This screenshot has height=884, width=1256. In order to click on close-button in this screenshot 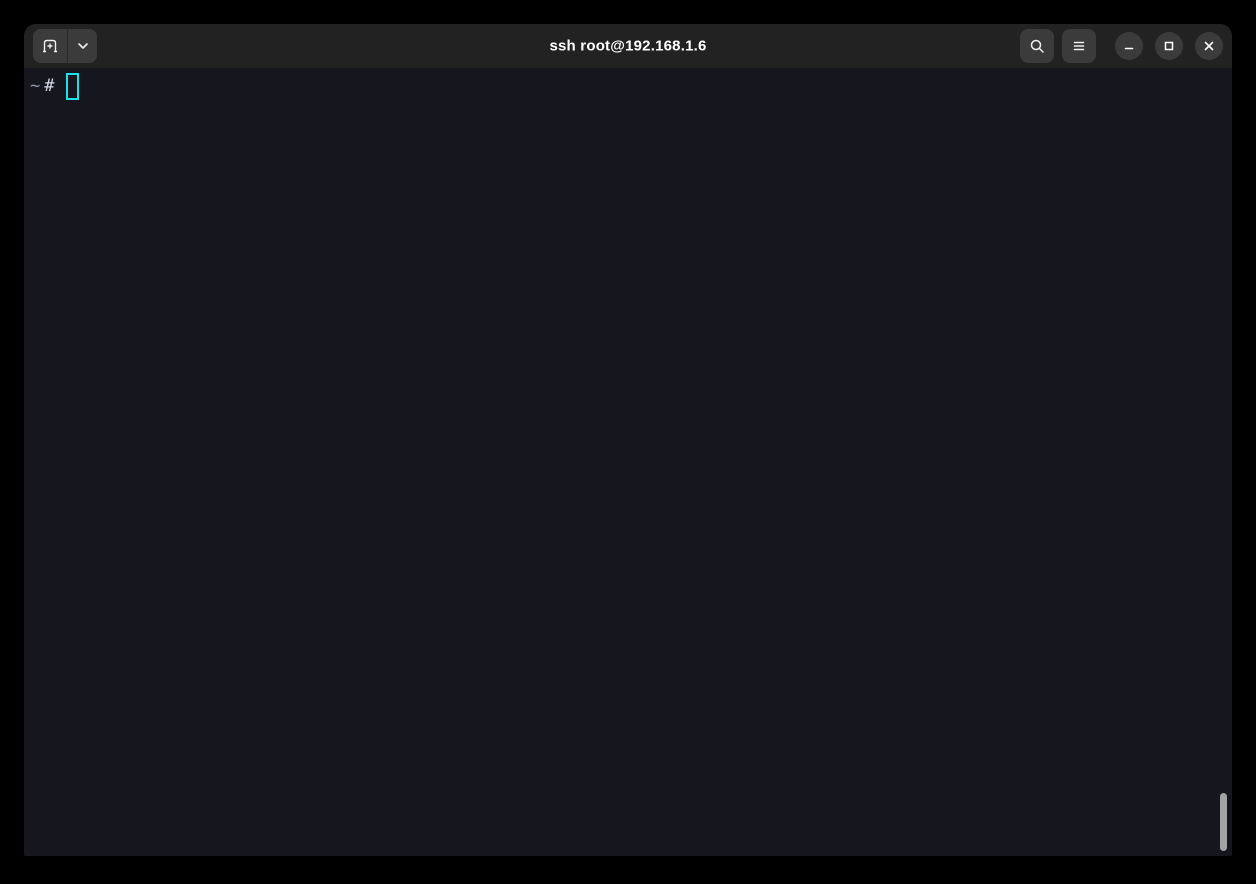, I will do `click(1209, 46)`.